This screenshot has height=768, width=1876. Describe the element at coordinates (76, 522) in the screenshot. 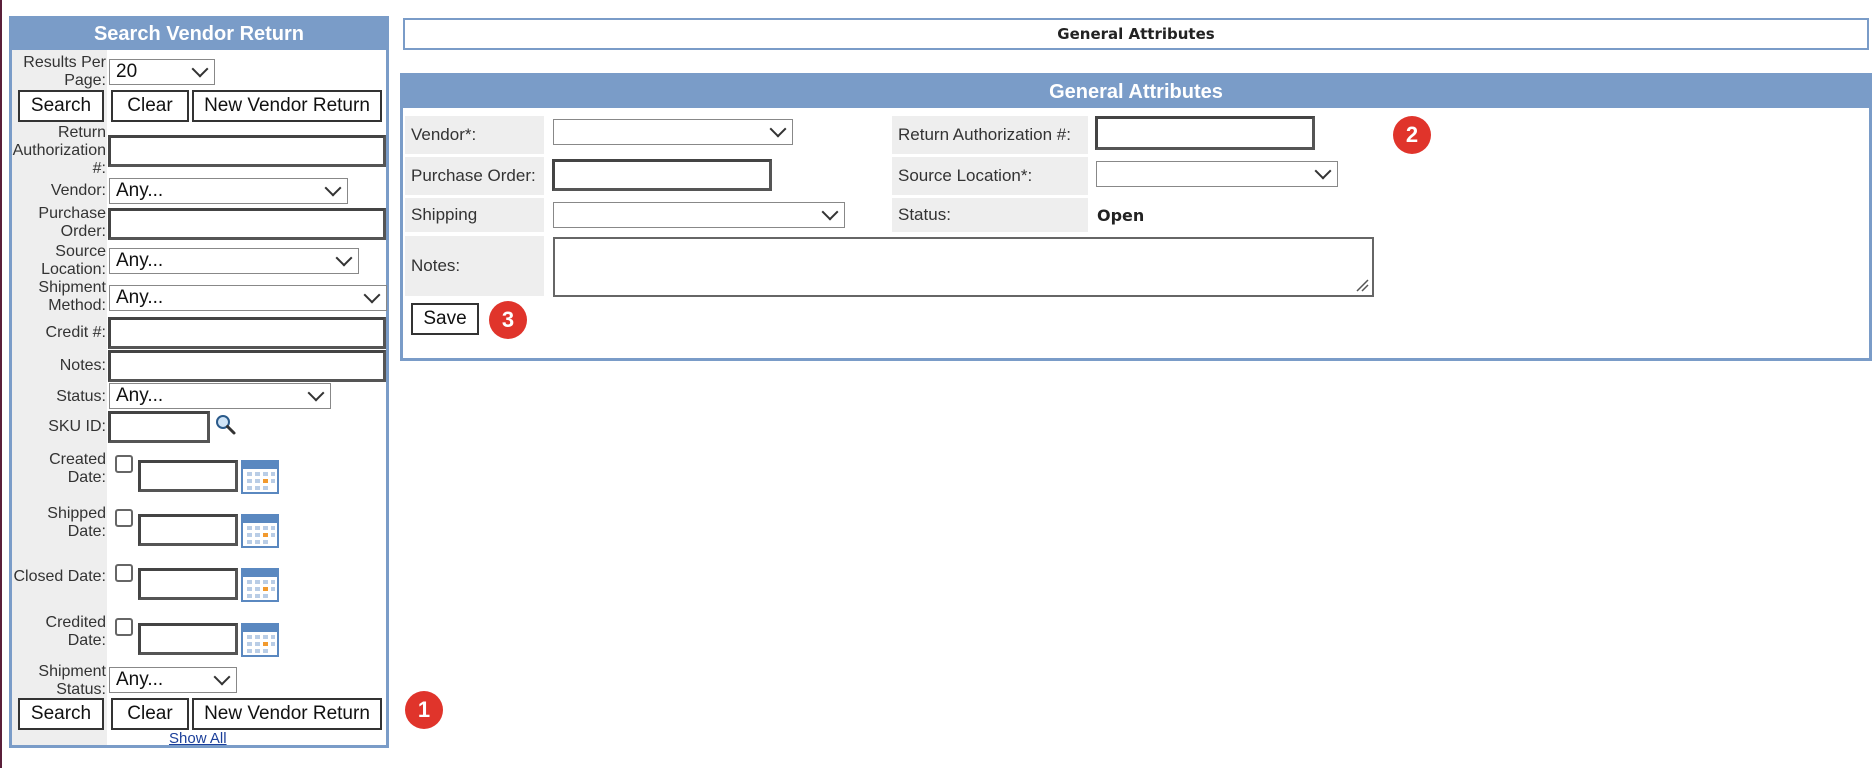

I see `shipped-date-label: Shipped Date:` at that location.